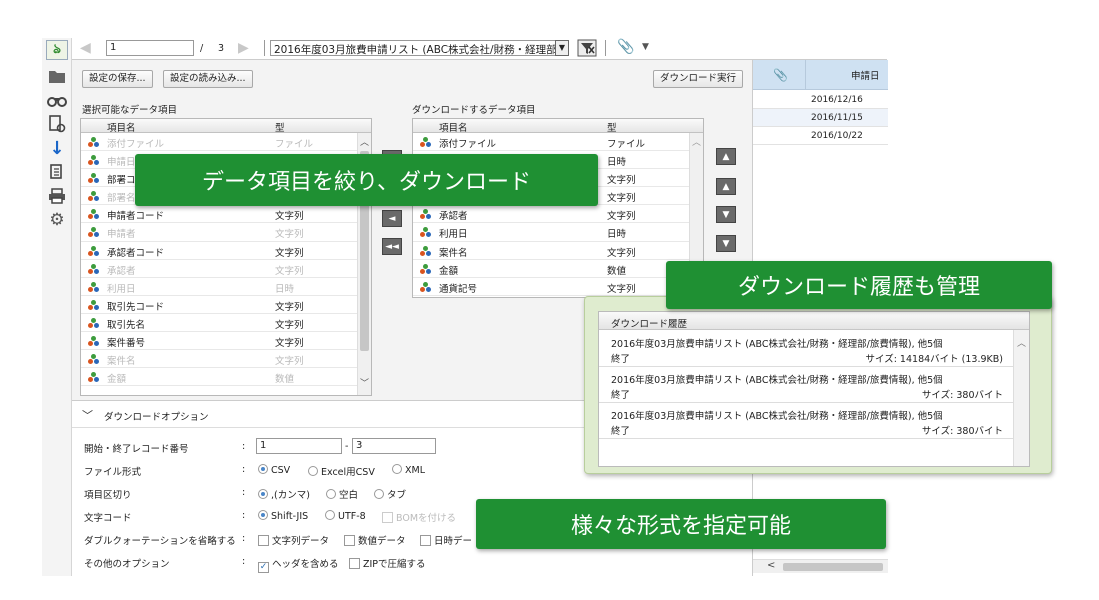  I want to click on dq-date-checkbox: 日時デー, so click(446, 540).